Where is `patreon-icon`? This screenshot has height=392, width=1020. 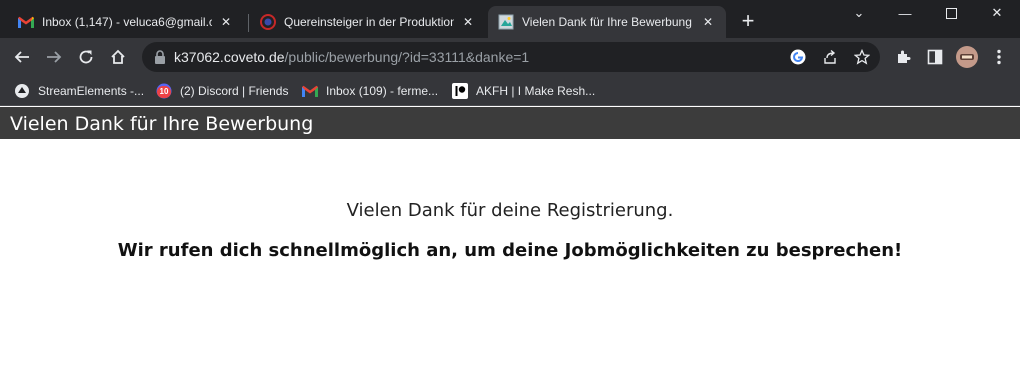 patreon-icon is located at coordinates (460, 91).